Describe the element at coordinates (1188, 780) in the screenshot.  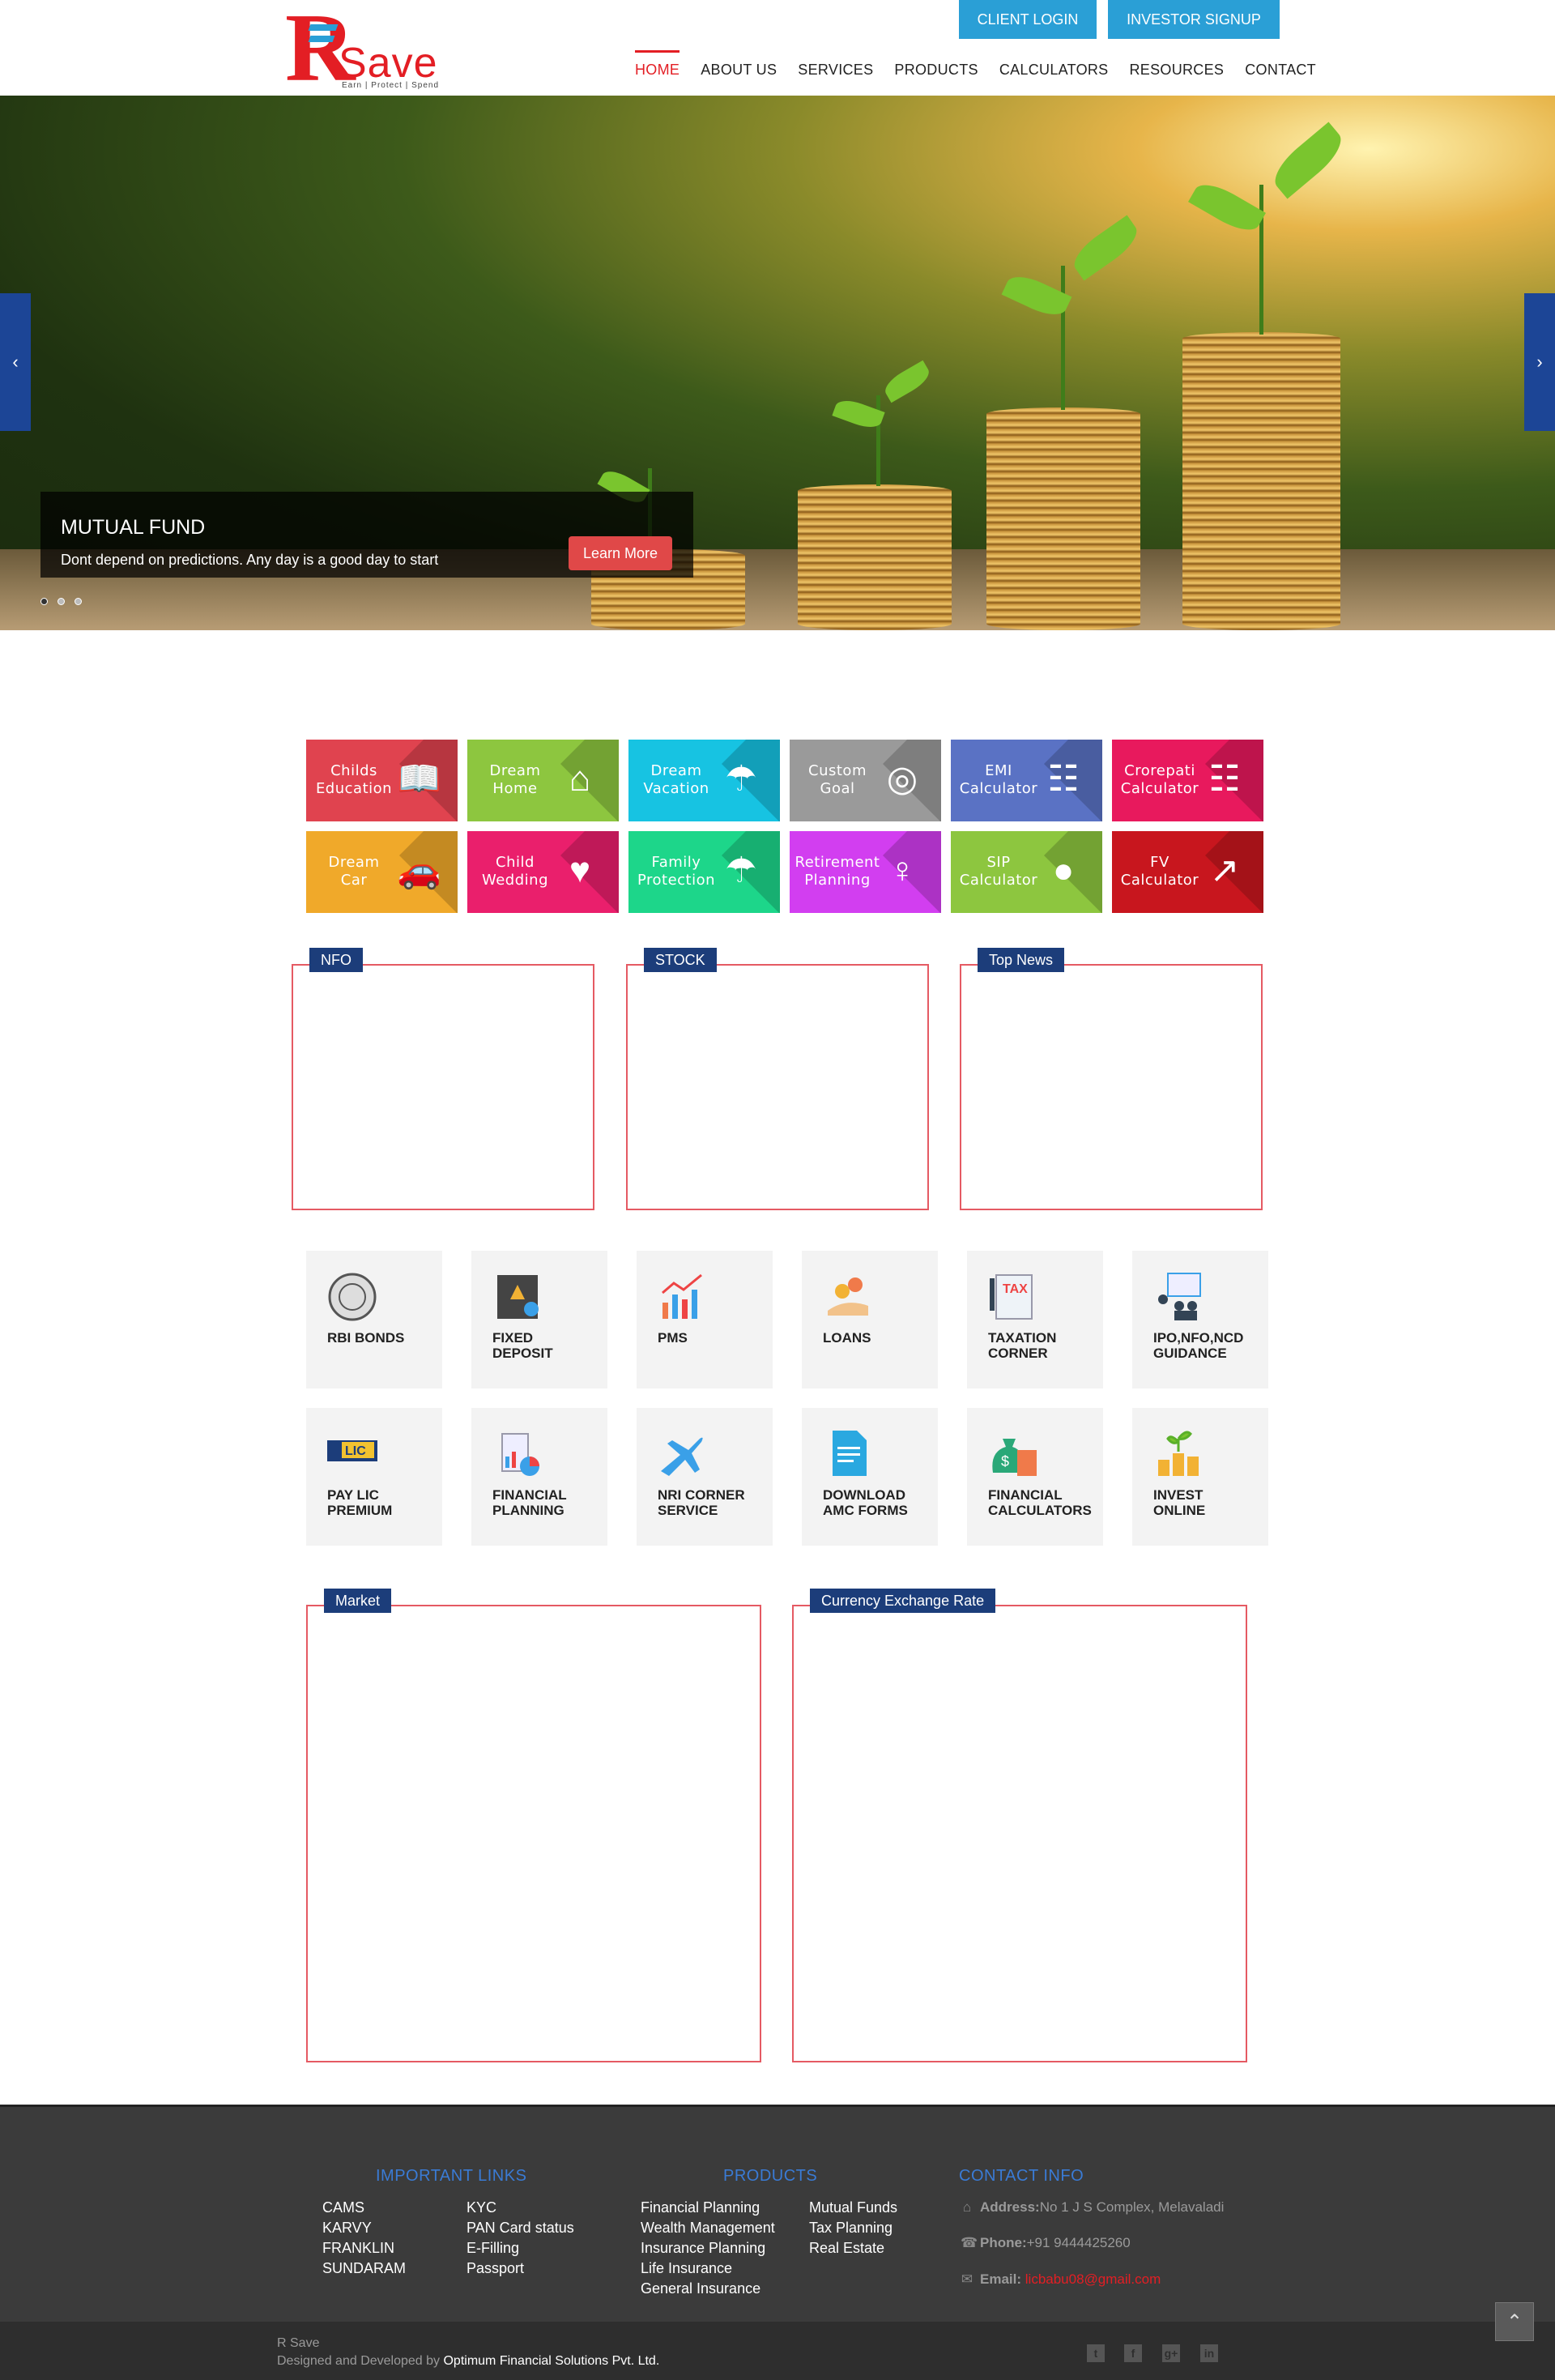
I see `goal-tile: Crorepati Calculator ☷` at that location.